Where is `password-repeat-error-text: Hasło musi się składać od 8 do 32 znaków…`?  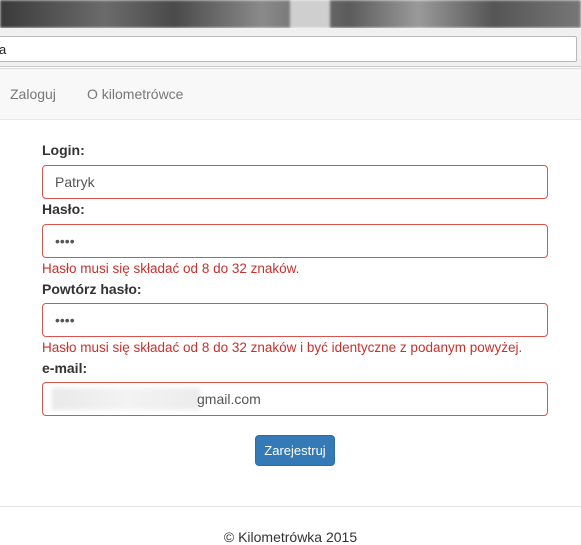
password-repeat-error-text: Hasło musi się składać od 8 do 32 znaków… is located at coordinates (282, 347).